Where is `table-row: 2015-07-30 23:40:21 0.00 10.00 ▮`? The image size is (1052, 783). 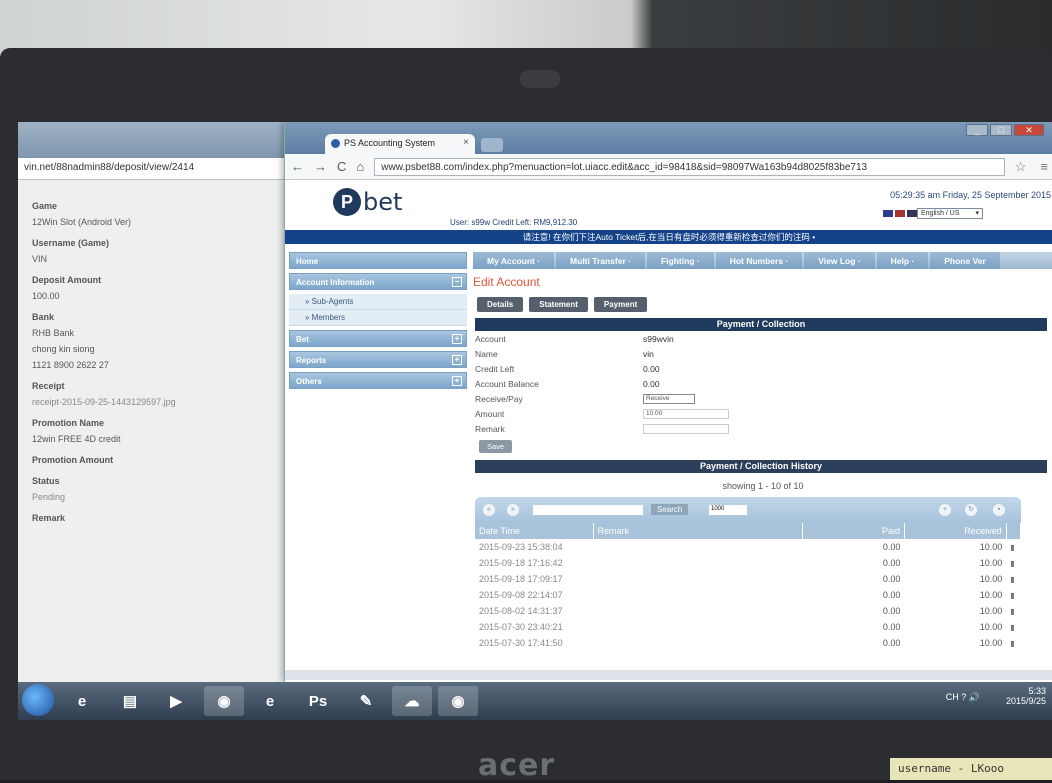 table-row: 2015-07-30 23:40:21 0.00 10.00 ▮ is located at coordinates (748, 627).